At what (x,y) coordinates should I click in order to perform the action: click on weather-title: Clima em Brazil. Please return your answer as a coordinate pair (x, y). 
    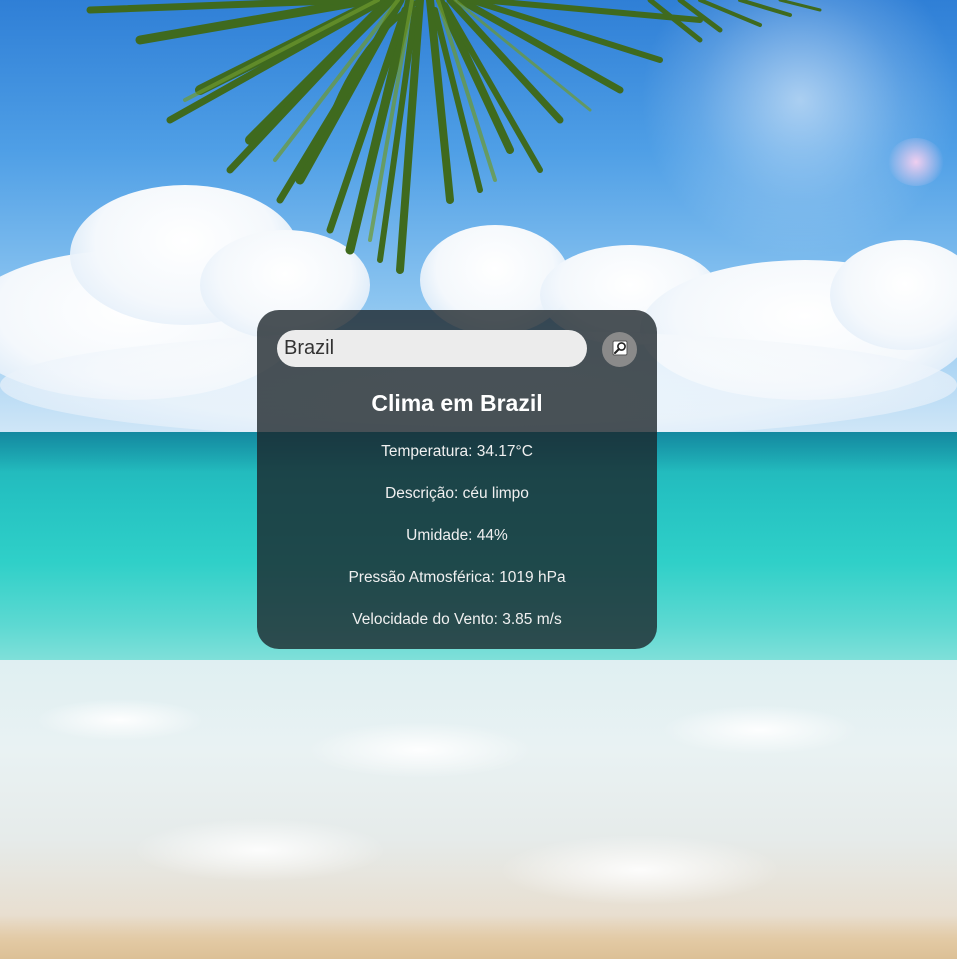
    Looking at the image, I should click on (457, 403).